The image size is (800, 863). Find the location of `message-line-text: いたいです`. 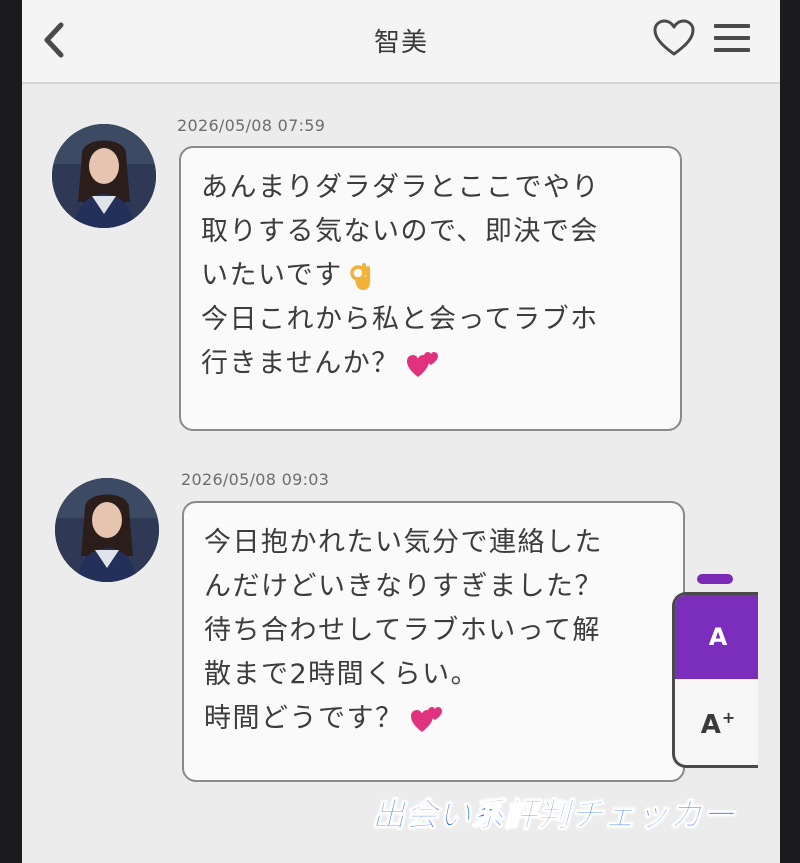

message-line-text: いたいです is located at coordinates (272, 275).